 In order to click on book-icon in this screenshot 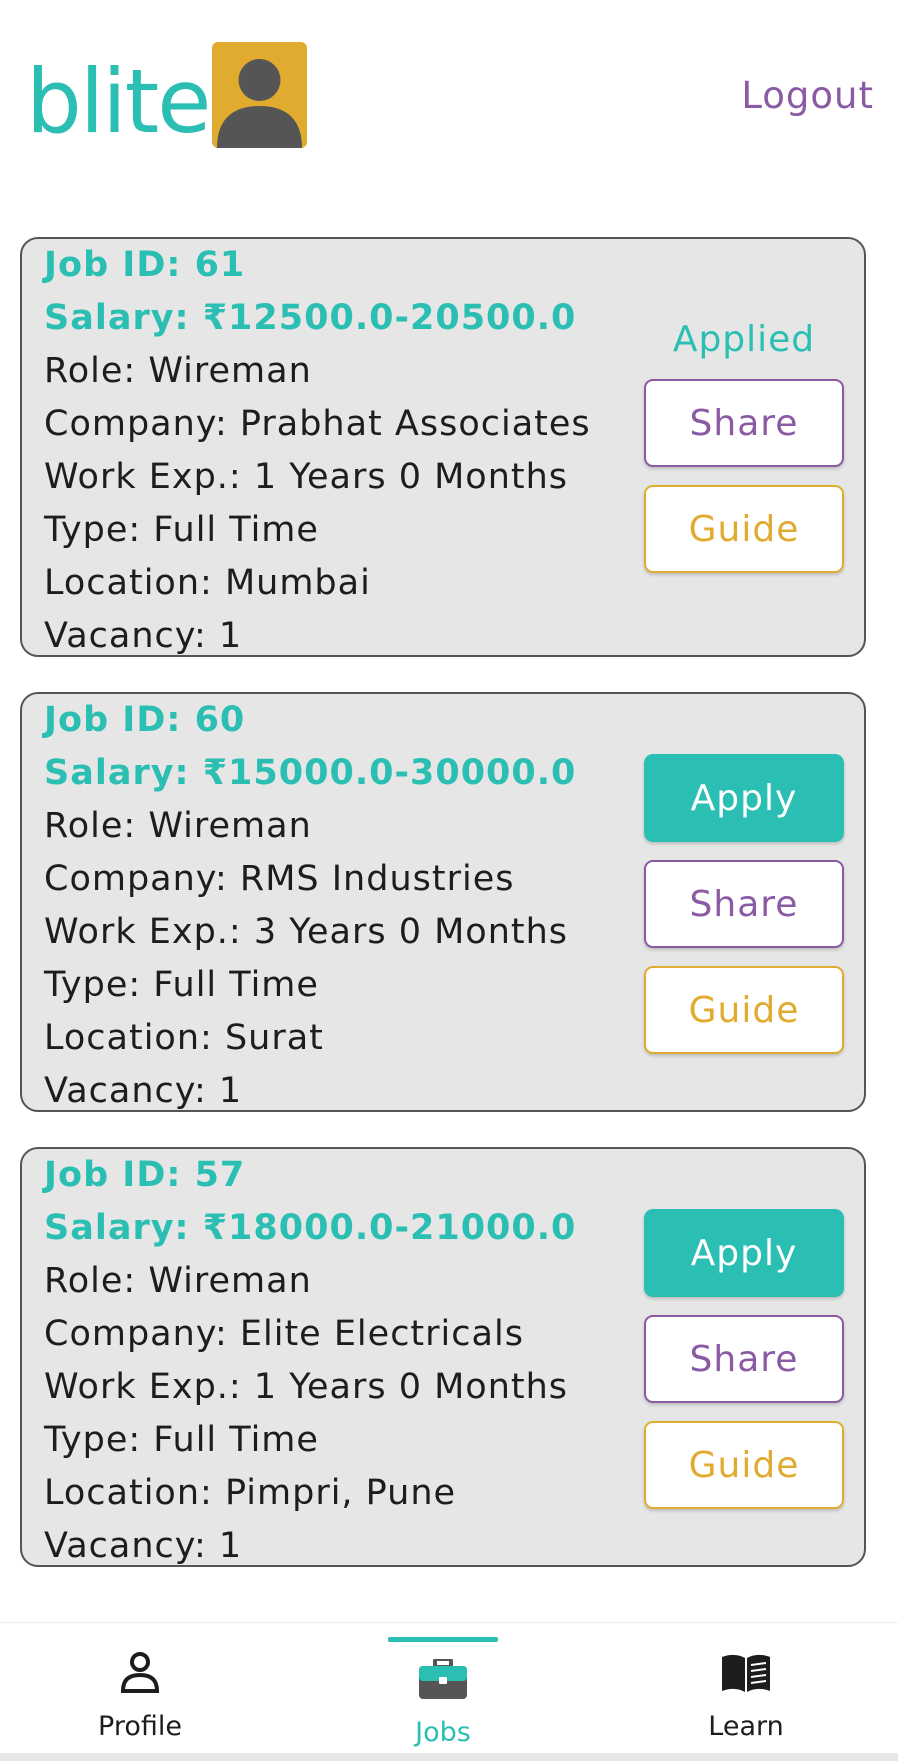, I will do `click(746, 1675)`.